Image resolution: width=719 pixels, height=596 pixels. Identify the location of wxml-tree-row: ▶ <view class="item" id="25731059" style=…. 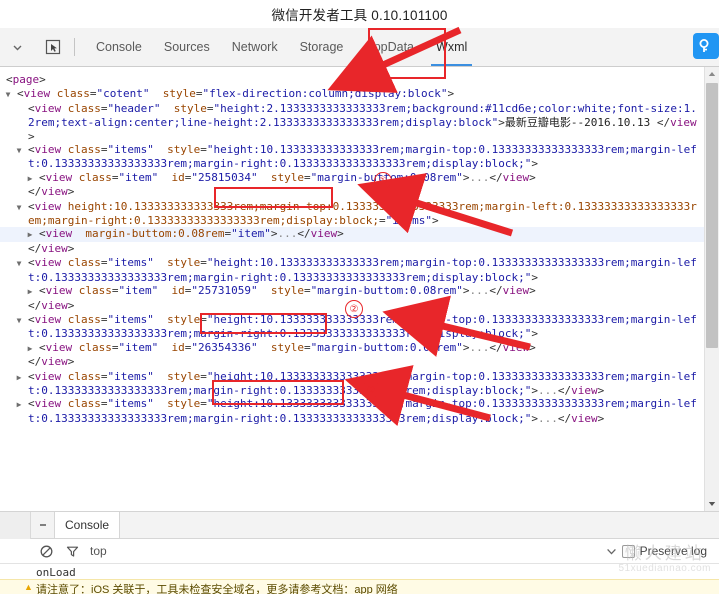
(352, 291).